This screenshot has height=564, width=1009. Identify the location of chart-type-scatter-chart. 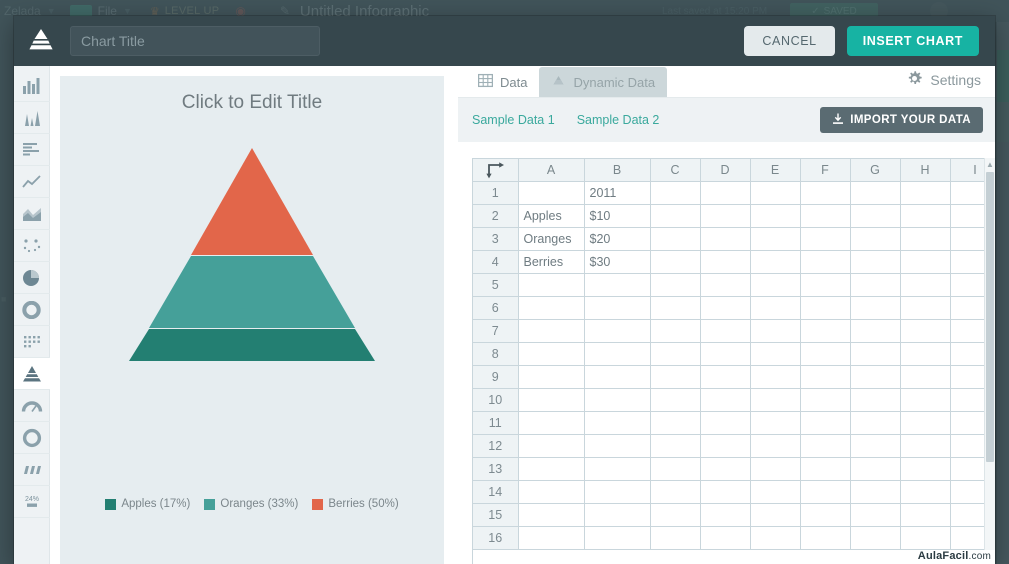
(32, 246).